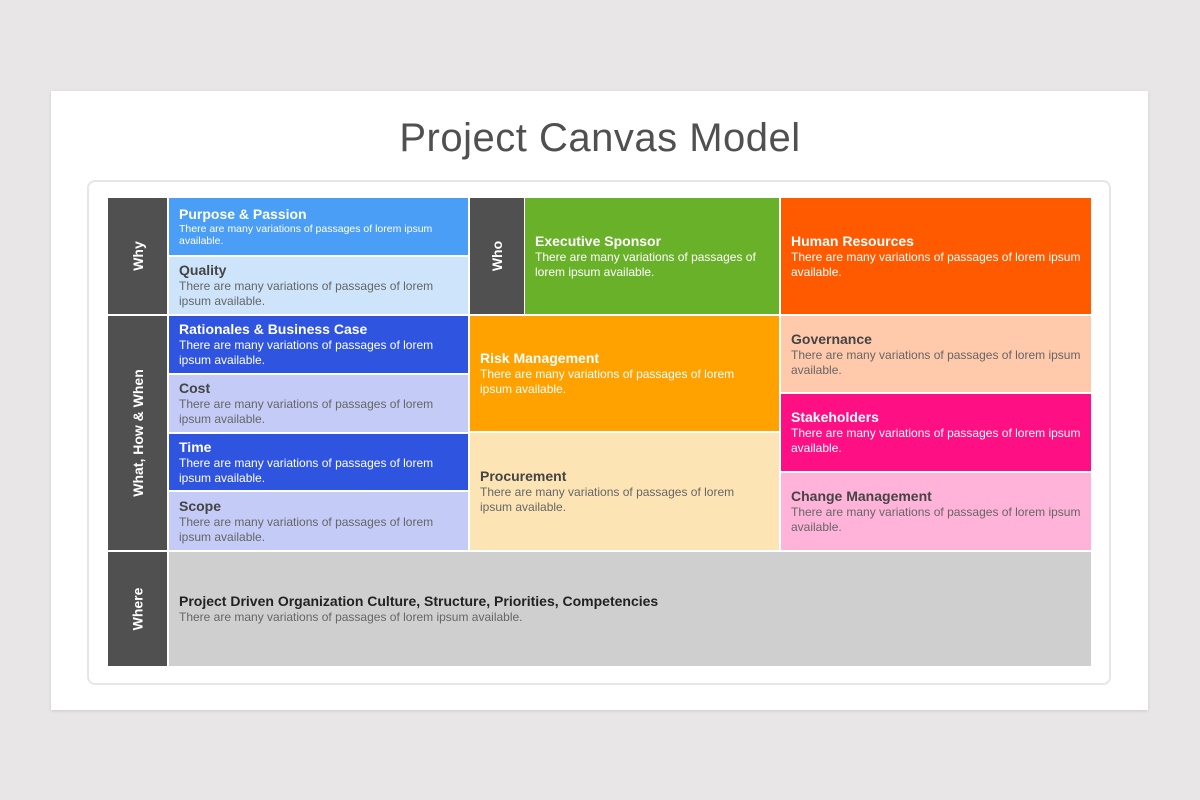 The width and height of the screenshot is (1200, 800). I want to click on side-label-what-text: What, How & When, so click(137, 433).